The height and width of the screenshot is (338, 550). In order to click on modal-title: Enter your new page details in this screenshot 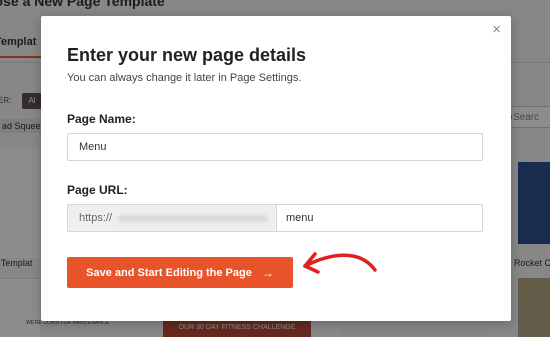, I will do `click(187, 55)`.